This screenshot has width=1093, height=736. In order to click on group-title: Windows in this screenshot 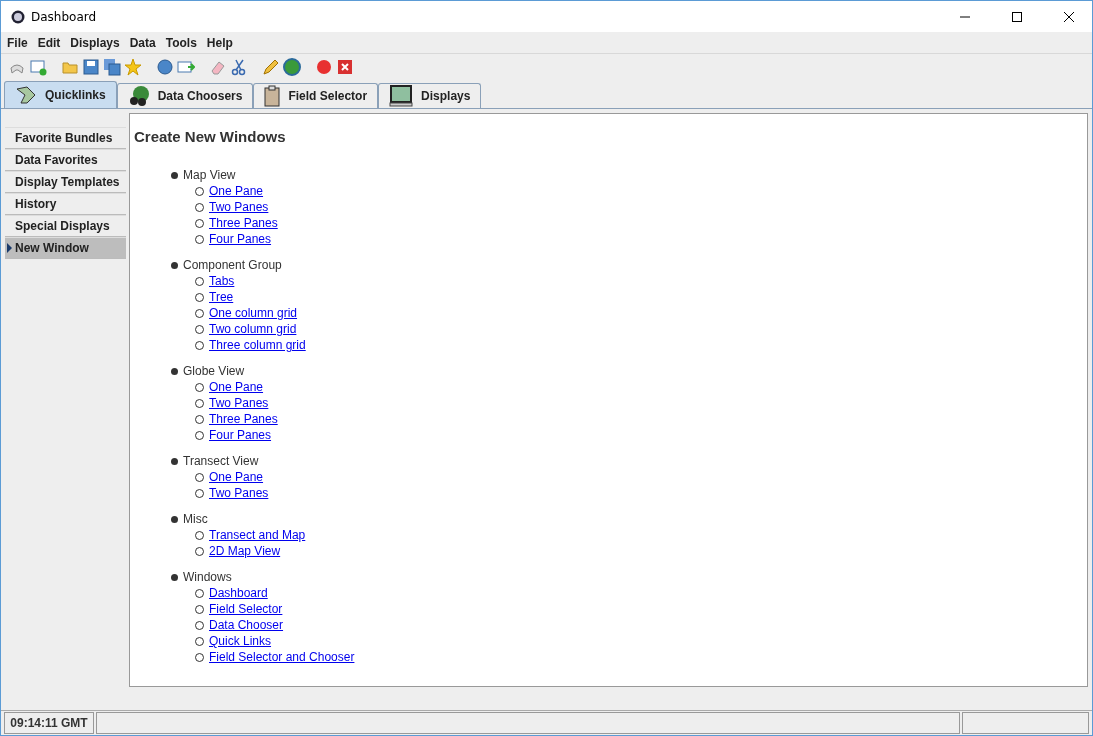, I will do `click(207, 577)`.